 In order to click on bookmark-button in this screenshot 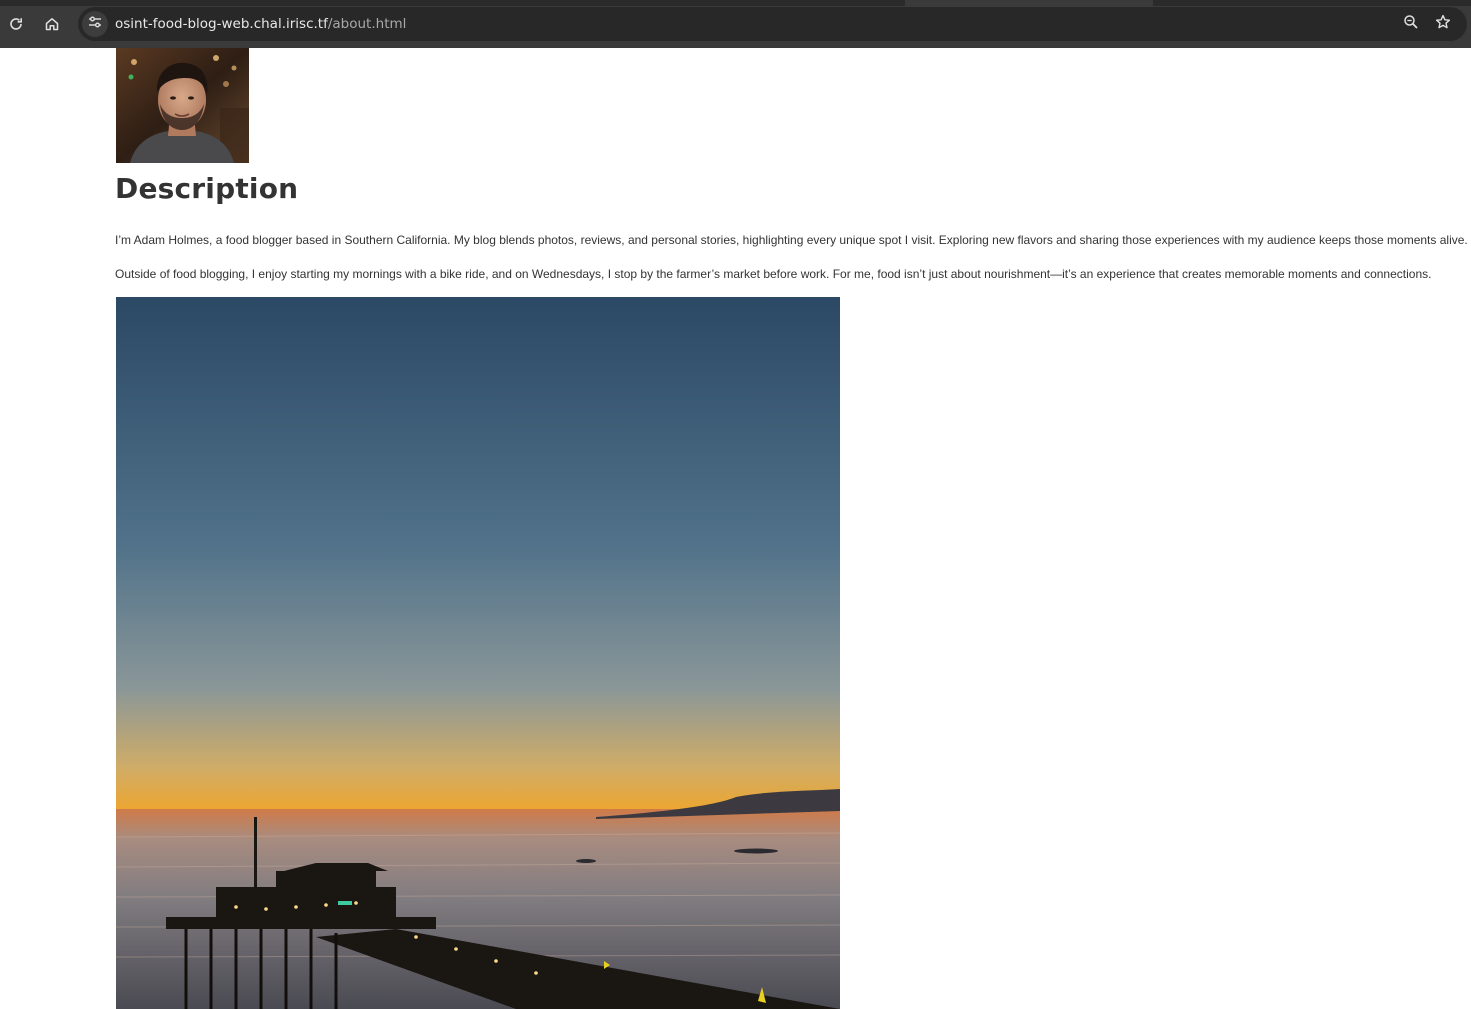, I will do `click(1443, 24)`.